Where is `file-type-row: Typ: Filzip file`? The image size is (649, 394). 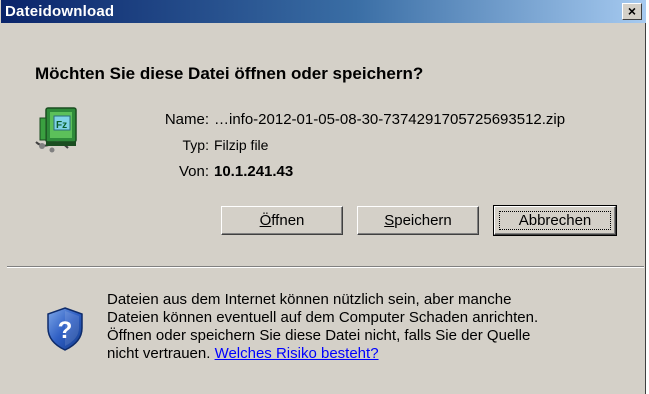 file-type-row: Typ: Filzip file is located at coordinates (323, 147).